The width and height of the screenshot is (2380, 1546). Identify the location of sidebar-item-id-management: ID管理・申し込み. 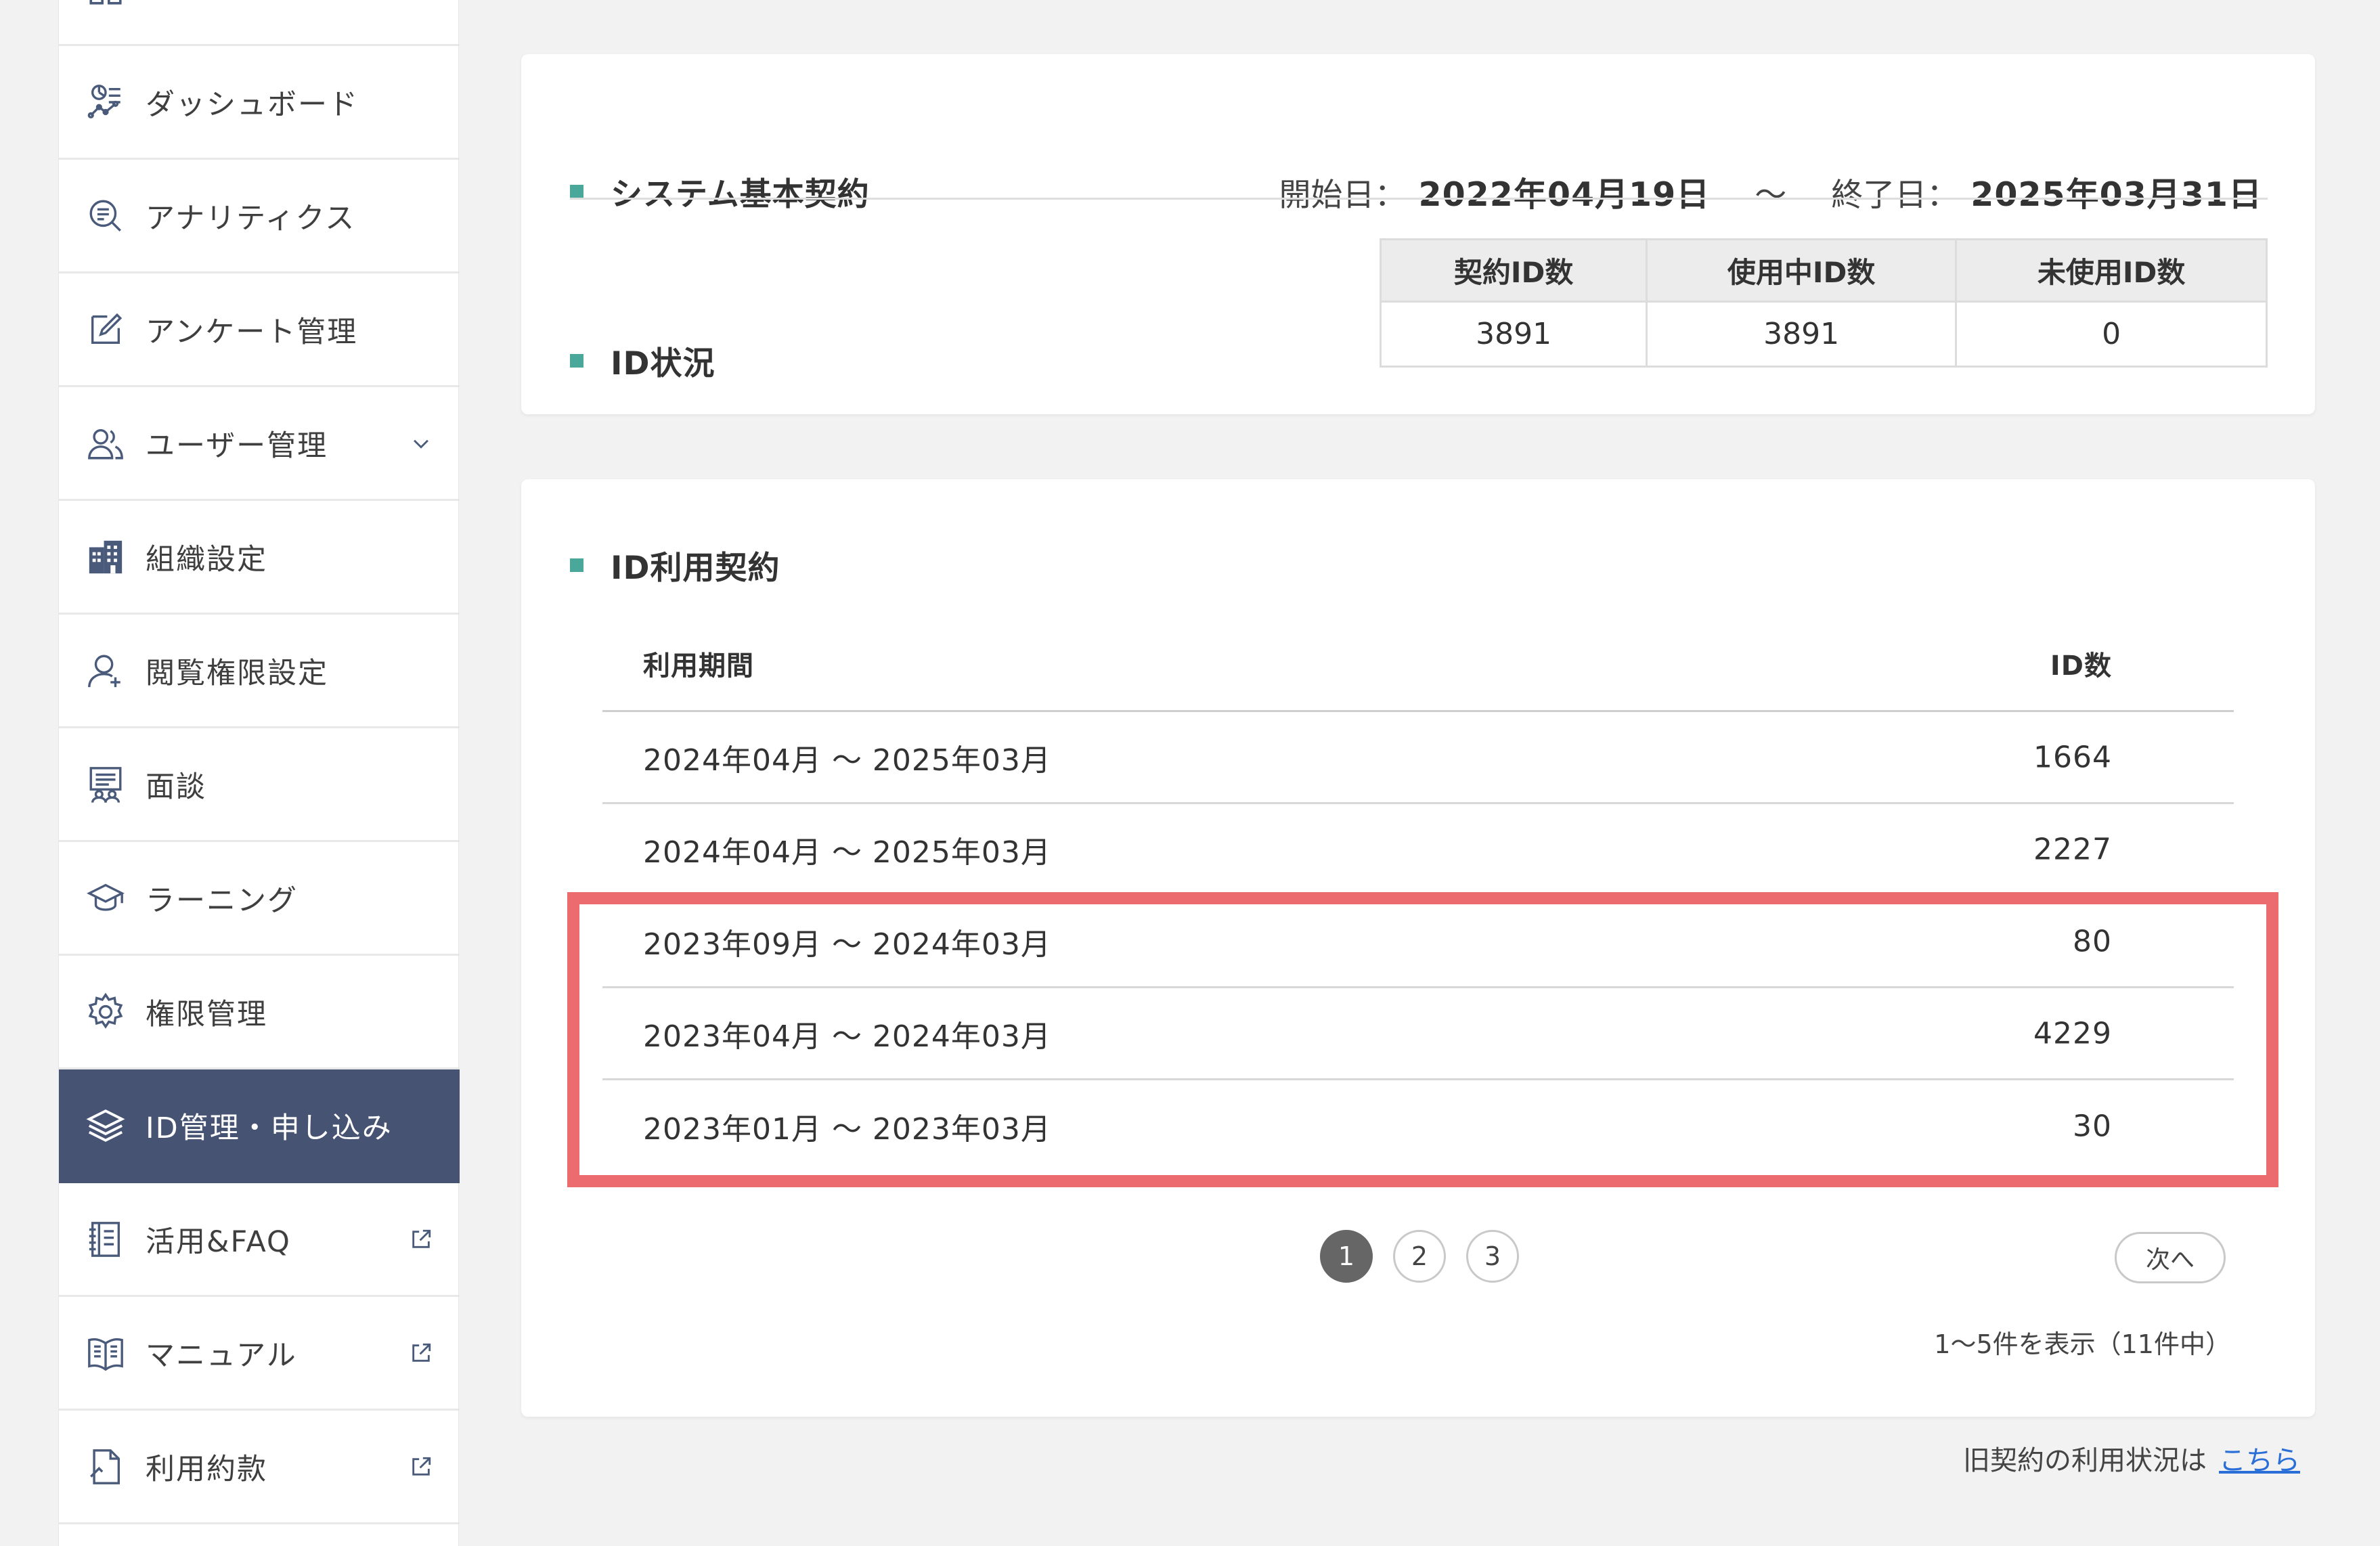
(259, 1126).